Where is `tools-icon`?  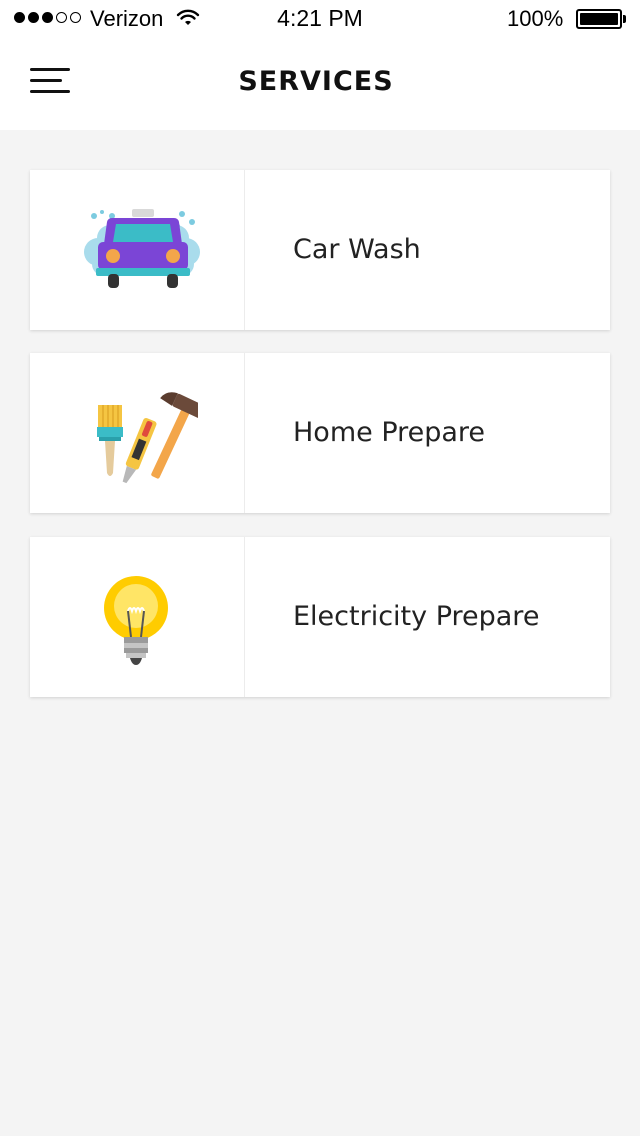
tools-icon is located at coordinates (147, 438).